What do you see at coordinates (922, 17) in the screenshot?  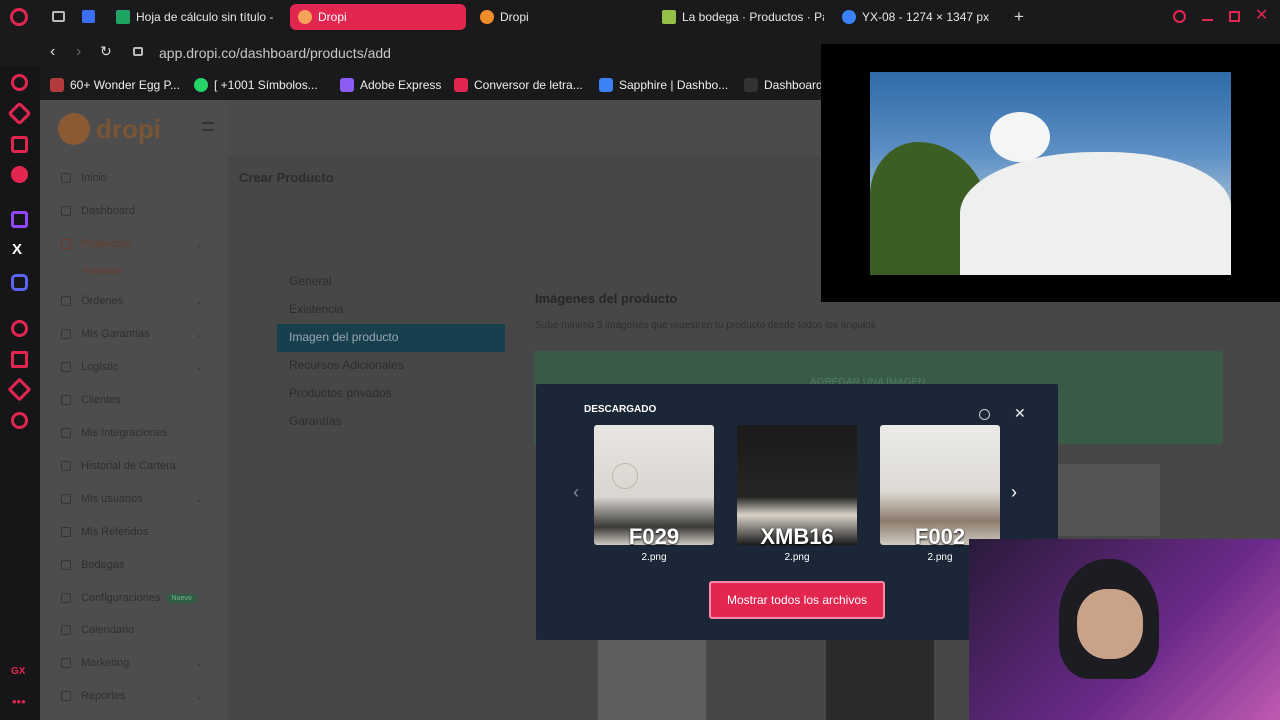 I see `tab-5: YX-08 - 1274 × 1347 px` at bounding box center [922, 17].